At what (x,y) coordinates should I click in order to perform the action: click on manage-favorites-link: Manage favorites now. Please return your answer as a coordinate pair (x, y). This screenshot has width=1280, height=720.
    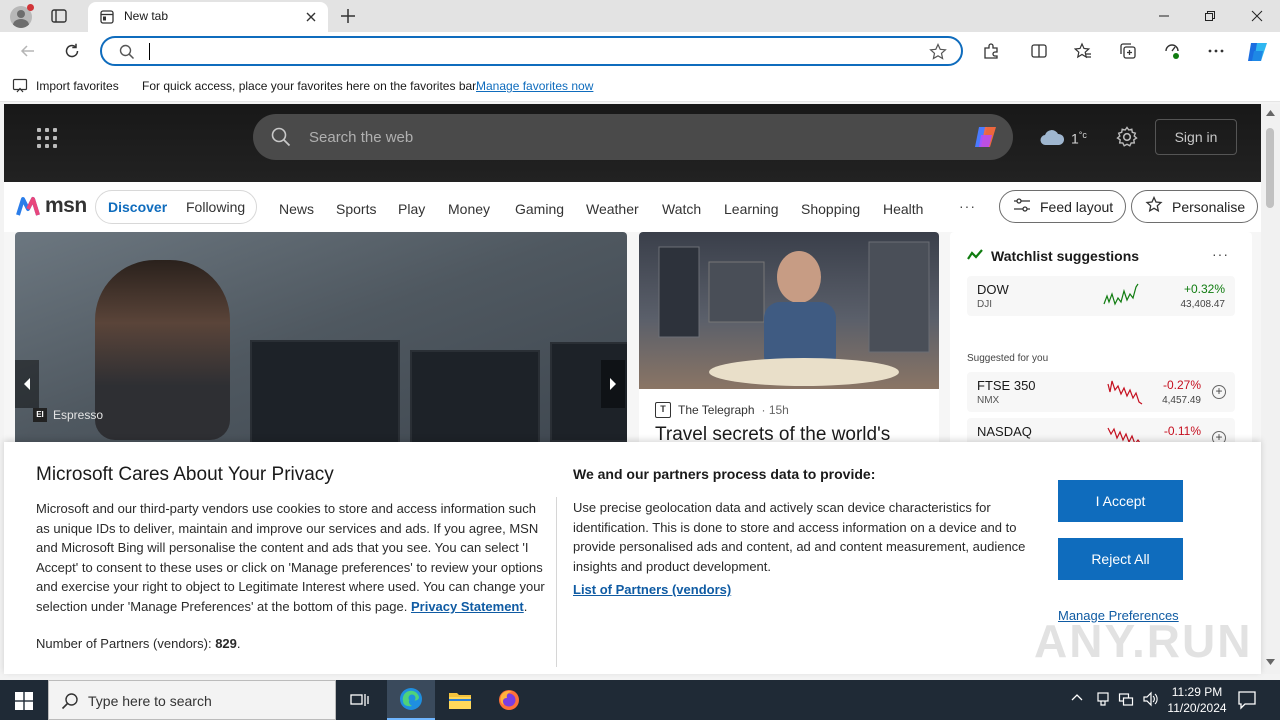
    Looking at the image, I should click on (534, 86).